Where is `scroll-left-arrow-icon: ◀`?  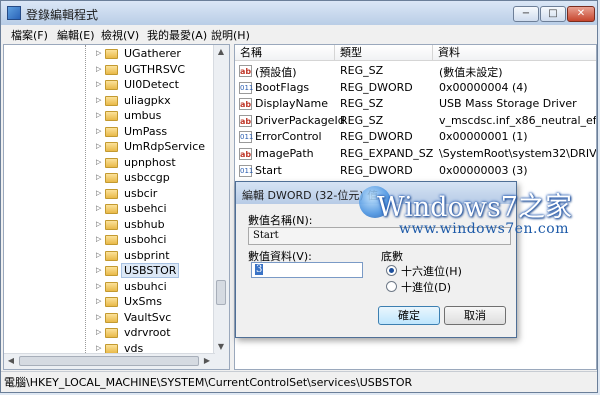
scroll-left-arrow-icon: ◀ is located at coordinates (11, 361).